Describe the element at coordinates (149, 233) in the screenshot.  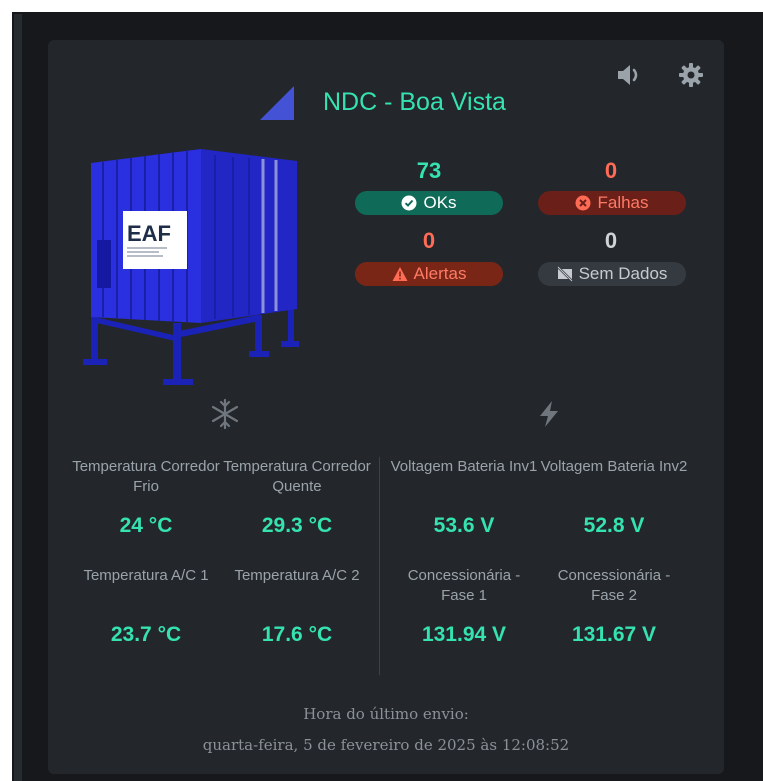
I see `eaf-logo: EAF` at that location.